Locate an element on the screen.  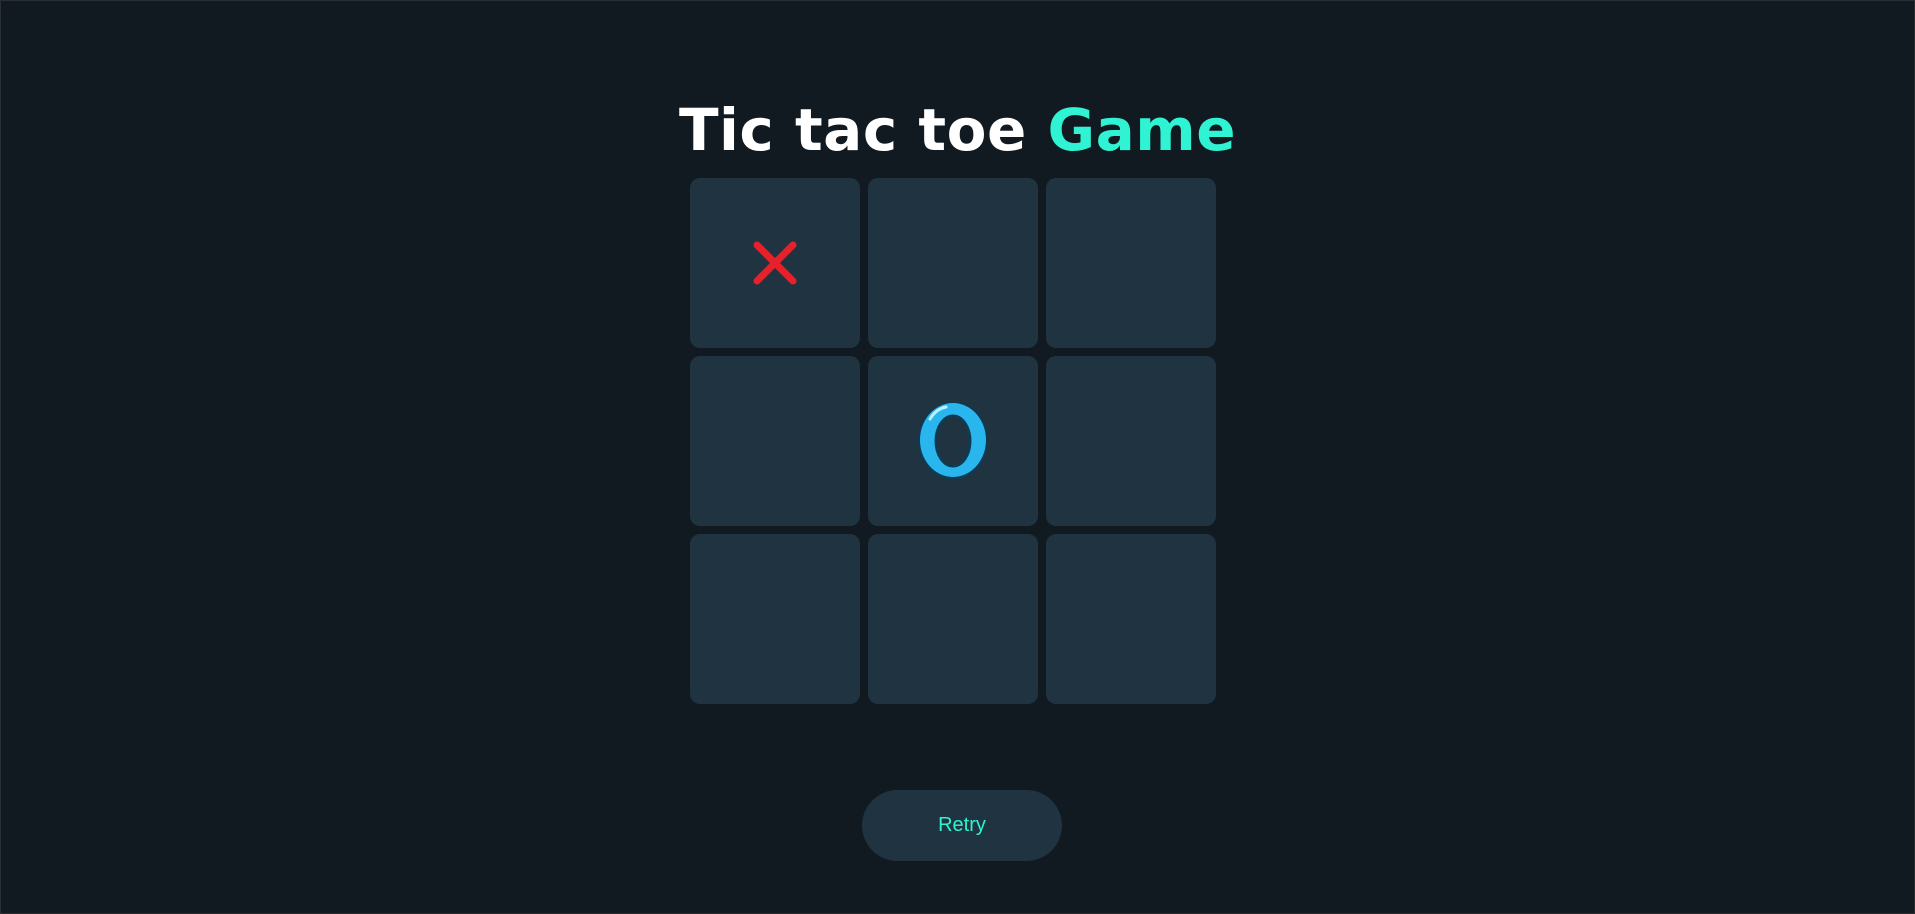
x-mark-icon is located at coordinates (775, 263).